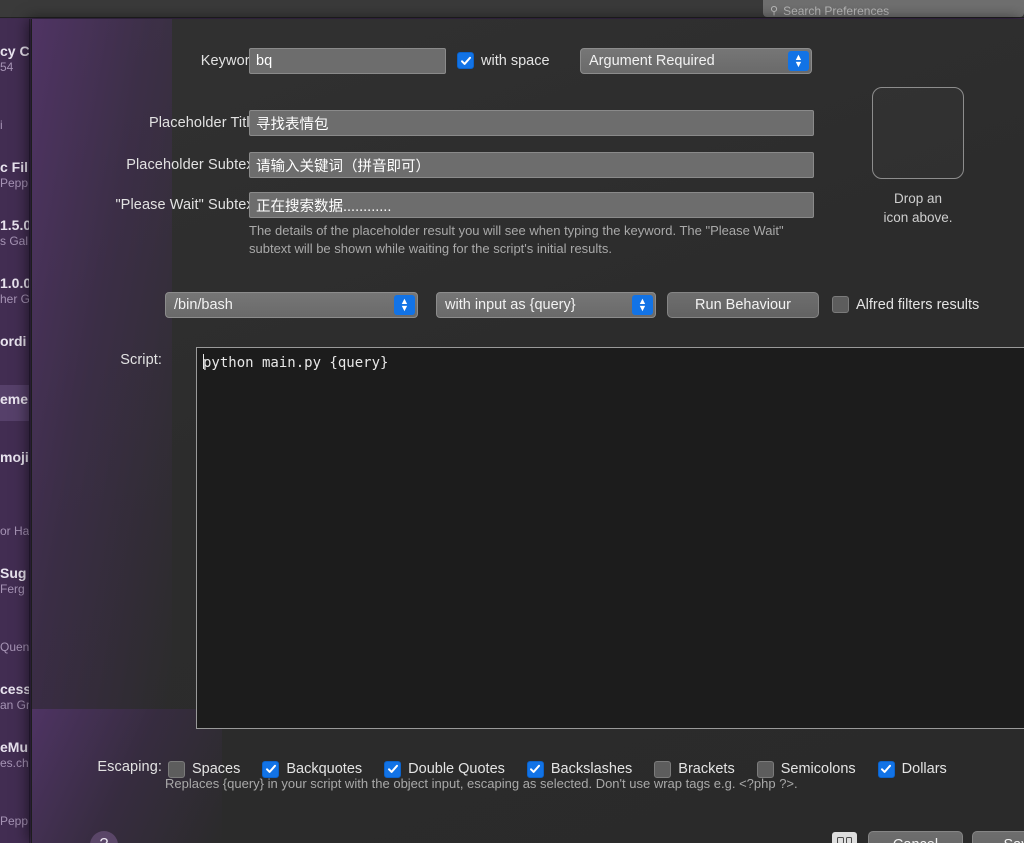 This screenshot has width=1024, height=843. What do you see at coordinates (15, 647) in the screenshot?
I see `list-item-subtitle: Quen` at bounding box center [15, 647].